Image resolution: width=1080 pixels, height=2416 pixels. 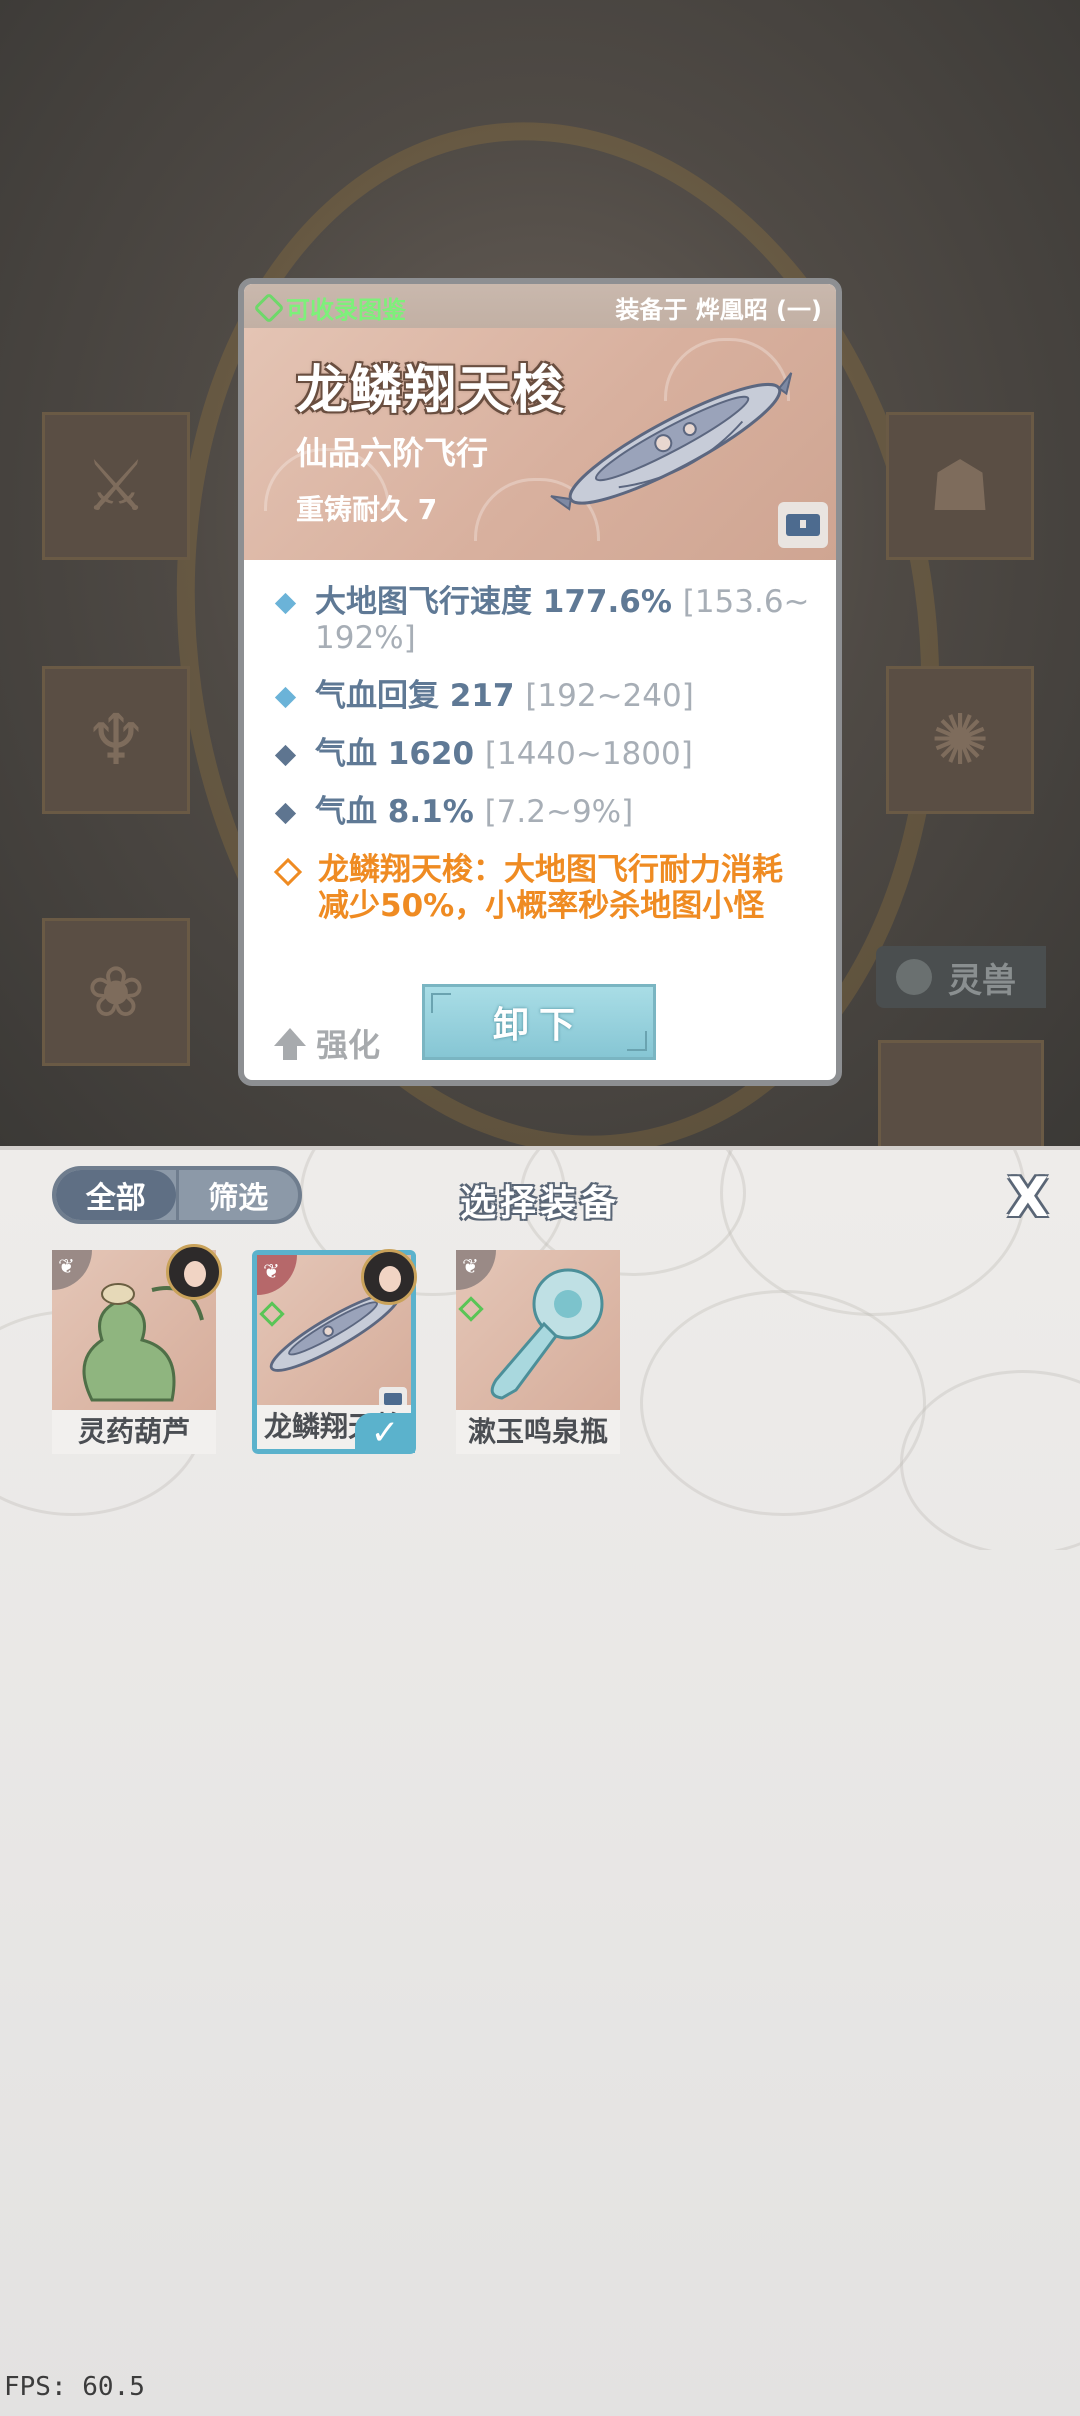 I want to click on panel-title: 选择装备, so click(x=539, y=1203).